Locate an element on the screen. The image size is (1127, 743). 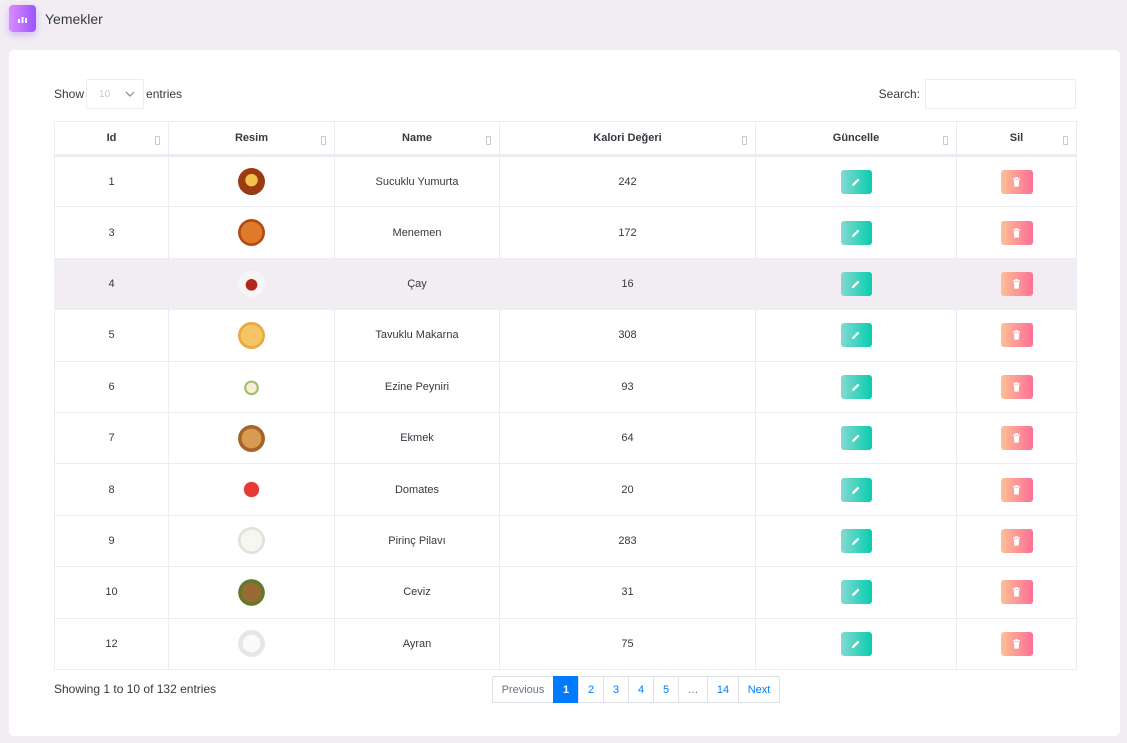
cell-name: Ayran is located at coordinates (417, 643).